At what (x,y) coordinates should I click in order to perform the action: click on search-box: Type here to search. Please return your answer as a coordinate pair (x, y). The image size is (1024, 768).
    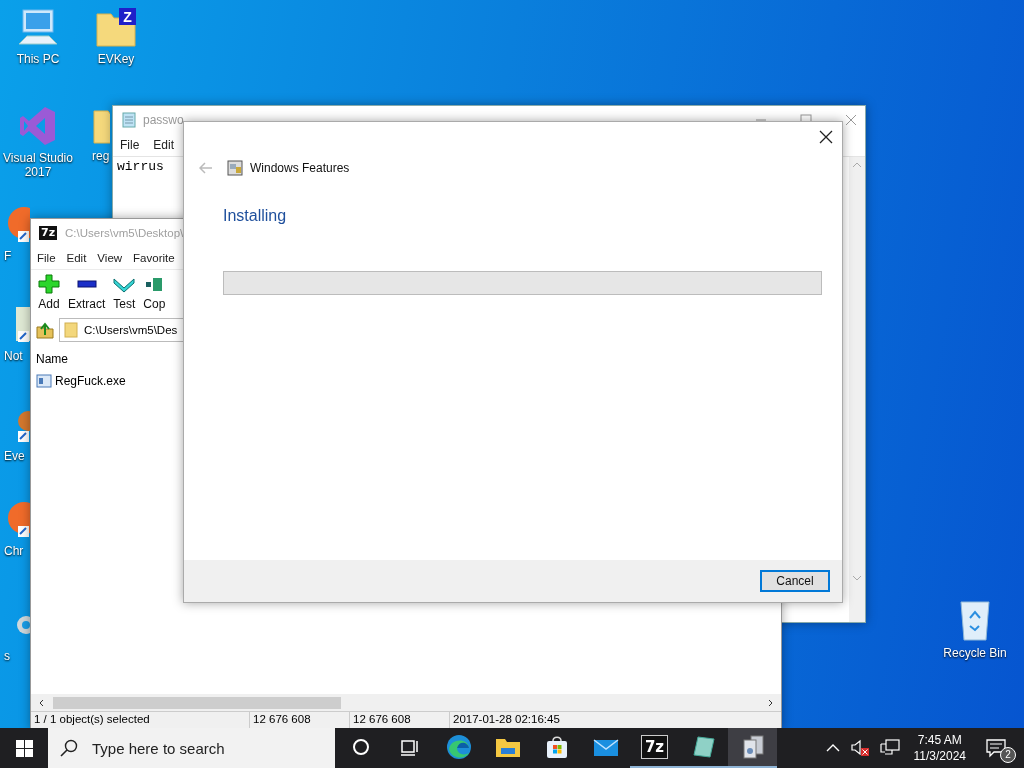
    Looking at the image, I should click on (191, 748).